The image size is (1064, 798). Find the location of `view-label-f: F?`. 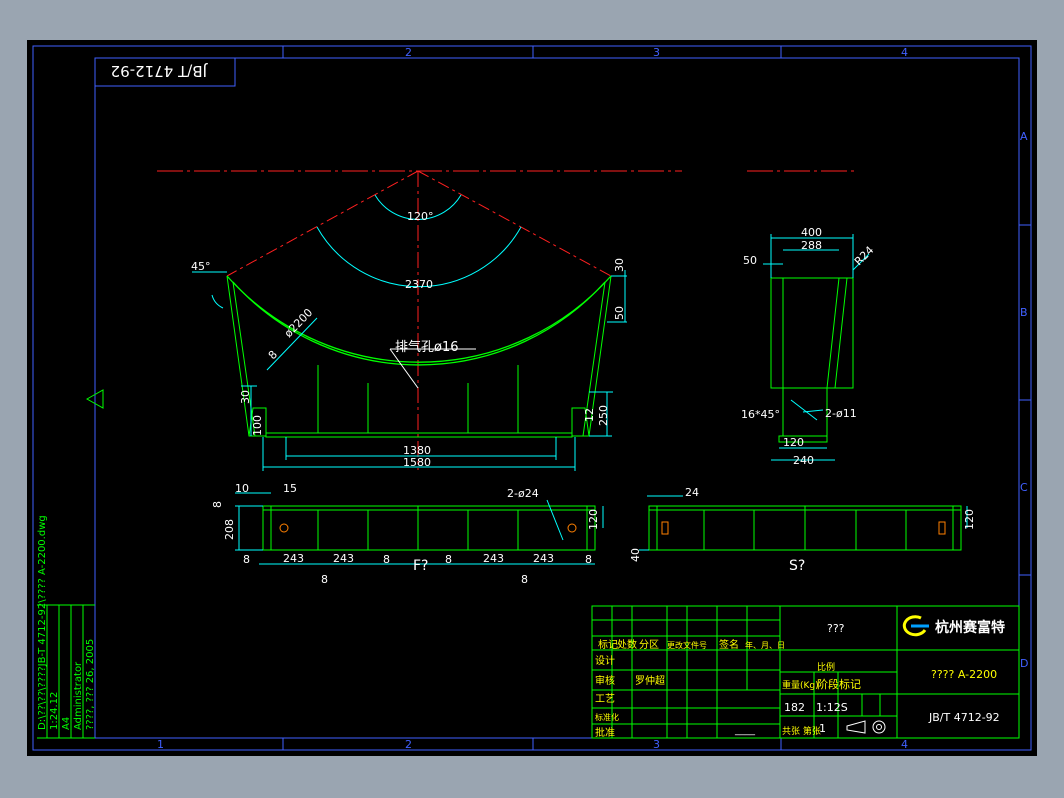

view-label-f: F? is located at coordinates (420, 566).